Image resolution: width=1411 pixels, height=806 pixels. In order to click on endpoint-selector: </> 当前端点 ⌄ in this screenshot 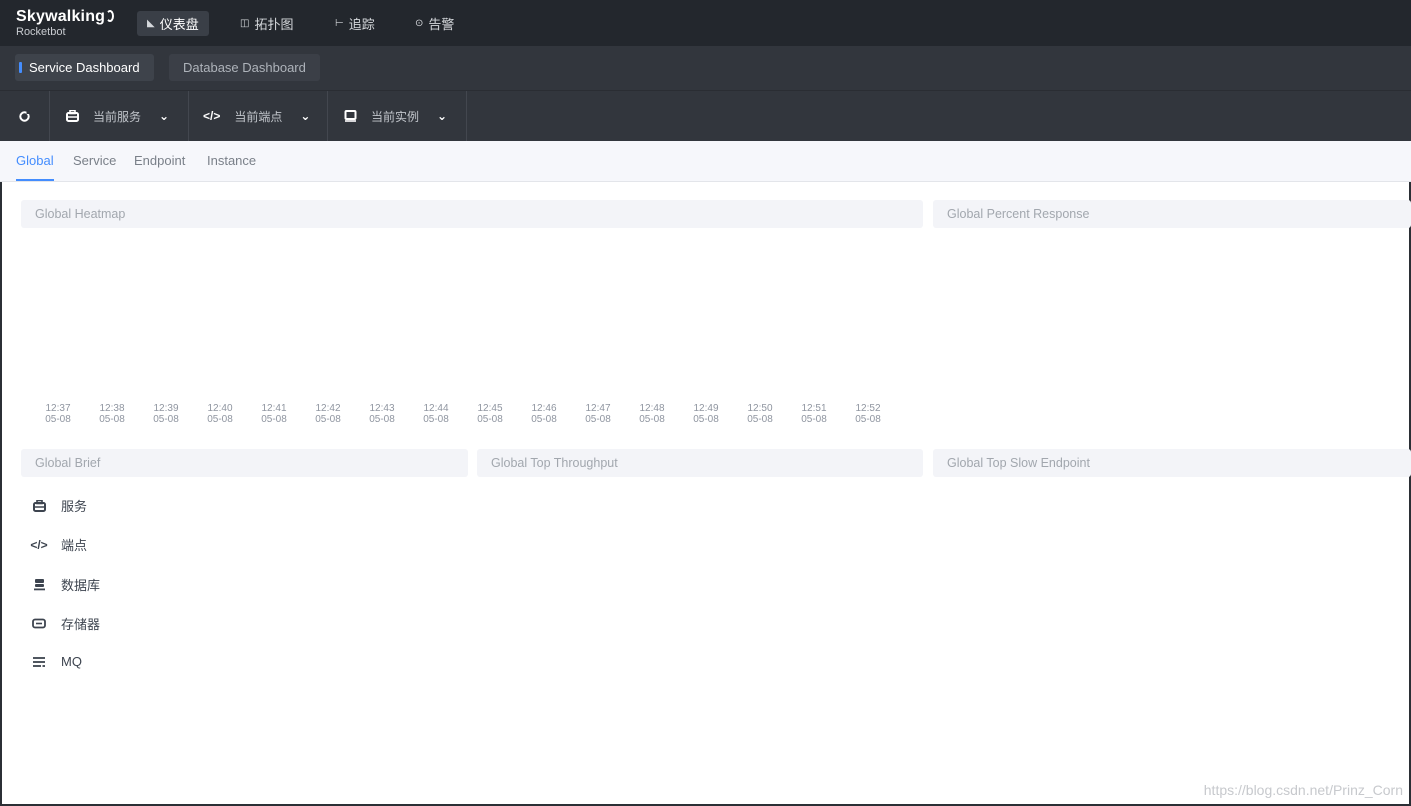, I will do `click(258, 116)`.